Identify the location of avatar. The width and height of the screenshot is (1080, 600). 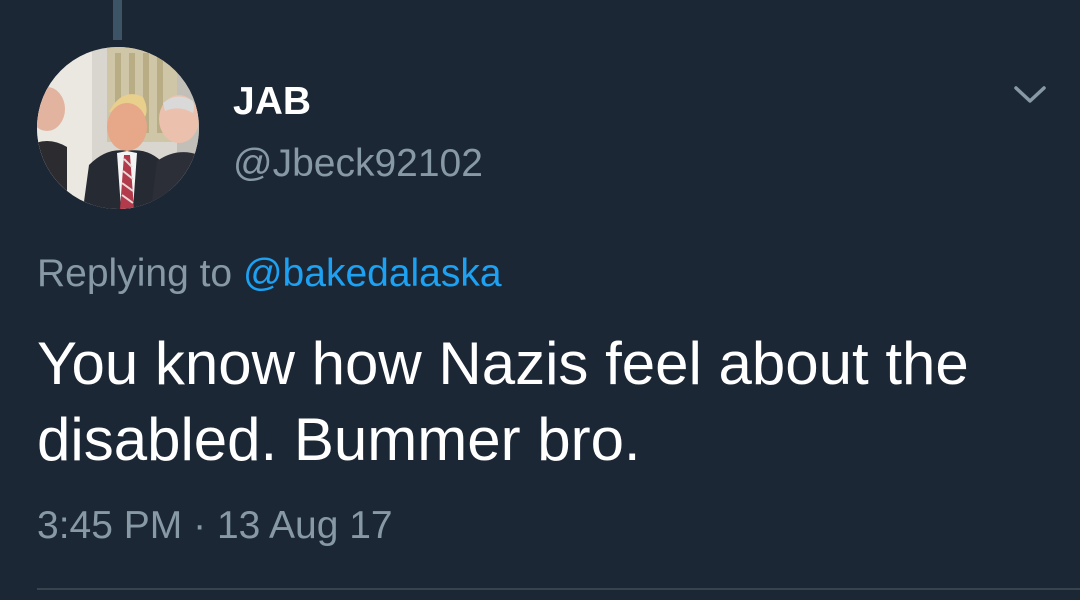
(118, 128).